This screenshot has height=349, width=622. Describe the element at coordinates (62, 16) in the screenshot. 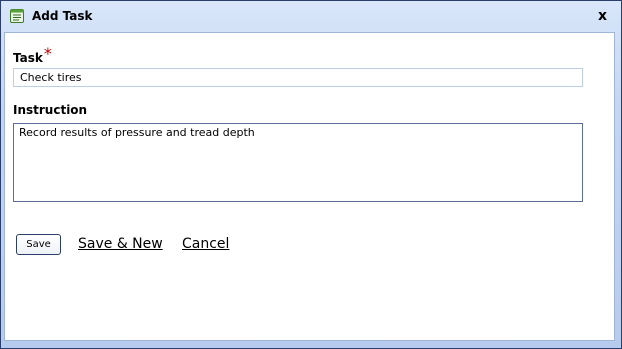

I see `dialog-title: Add Task` at that location.